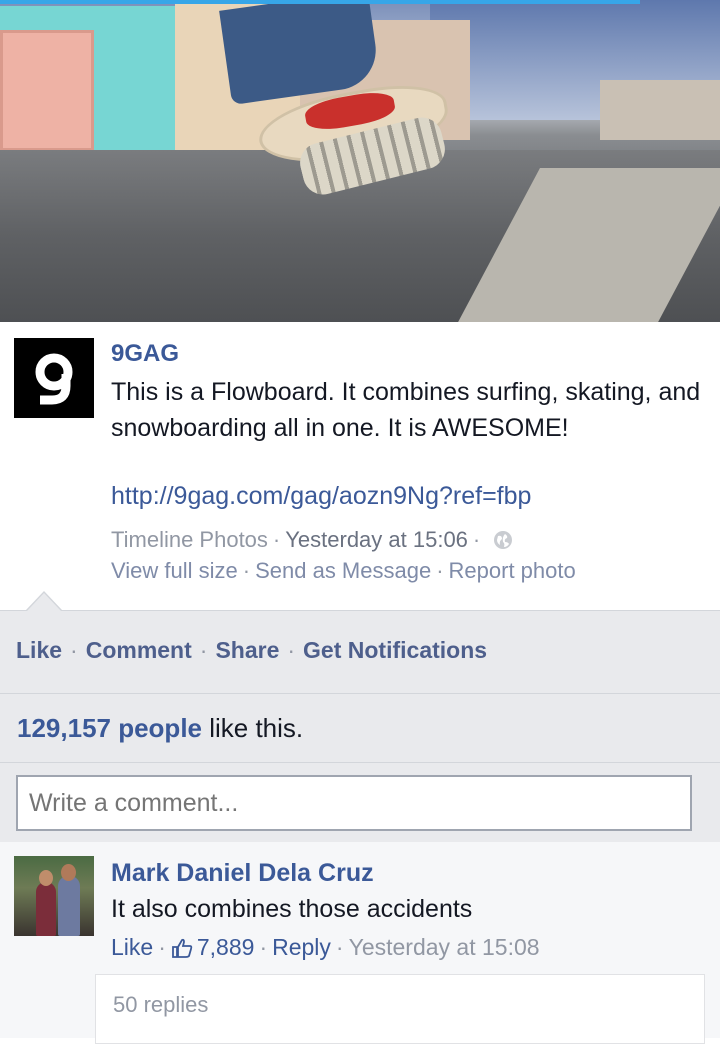  I want to click on globe-icon, so click(503, 540).